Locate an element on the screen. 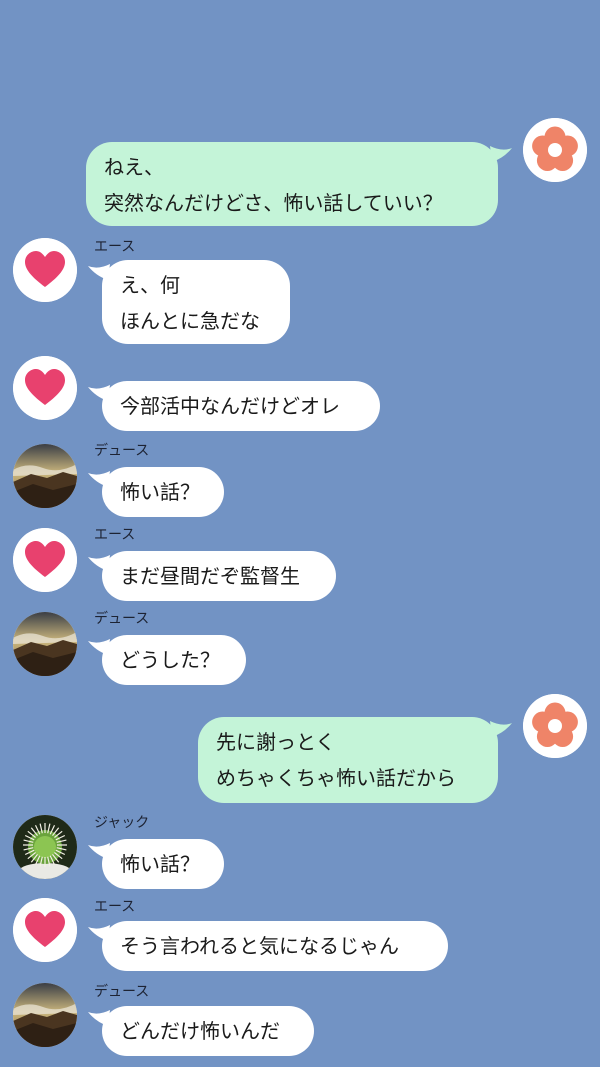 This screenshot has height=1067, width=600. message-text: ほんとに急だな is located at coordinates (190, 321).